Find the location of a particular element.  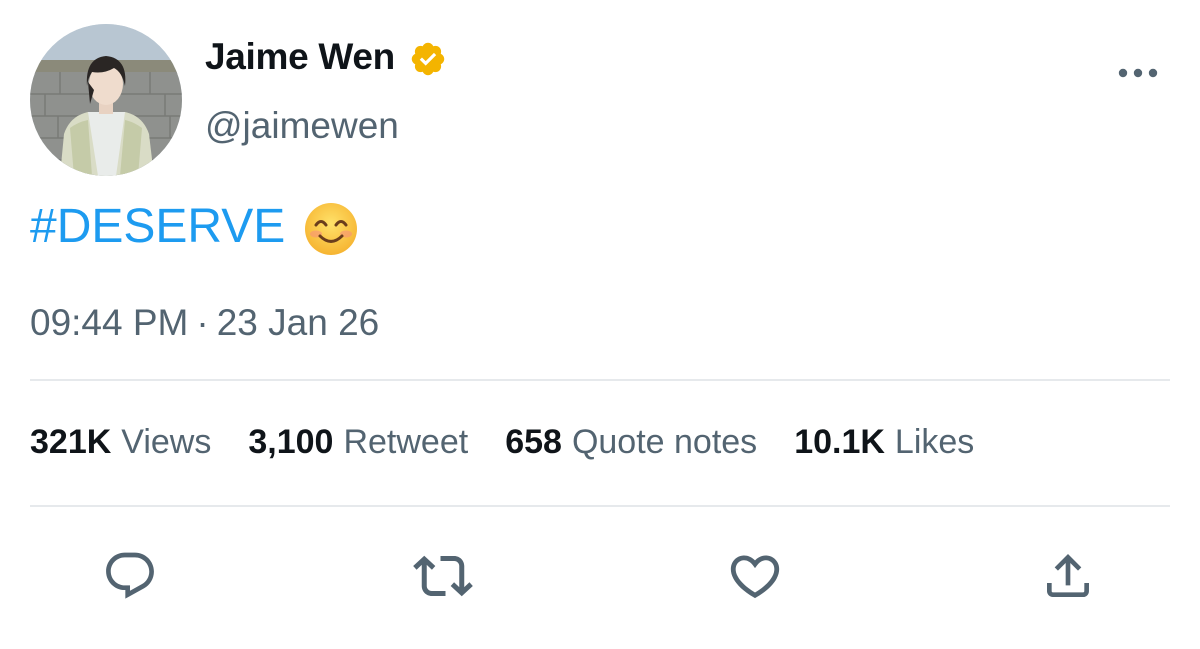

stat-value: 658 is located at coordinates (533, 442).